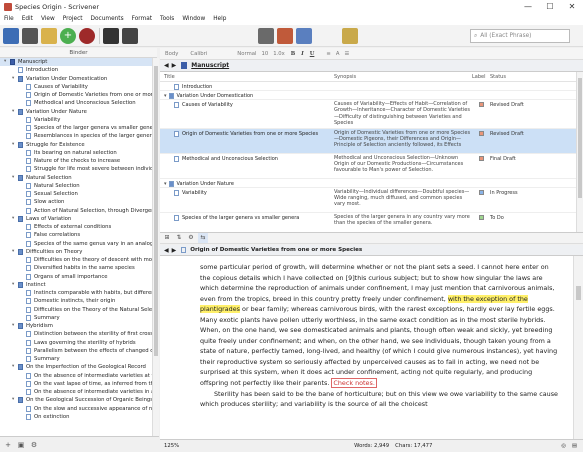  Describe the element at coordinates (304, 35) in the screenshot. I see `outline-view-icon` at that location.